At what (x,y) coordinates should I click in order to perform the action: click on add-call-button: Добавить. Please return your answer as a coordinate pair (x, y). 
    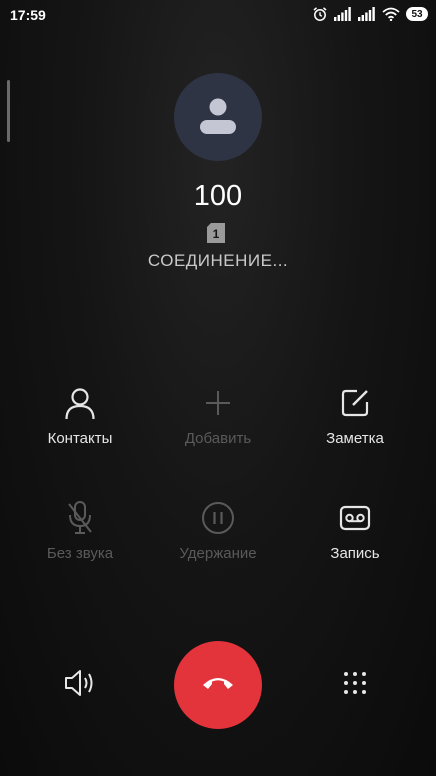
    Looking at the image, I should click on (218, 419).